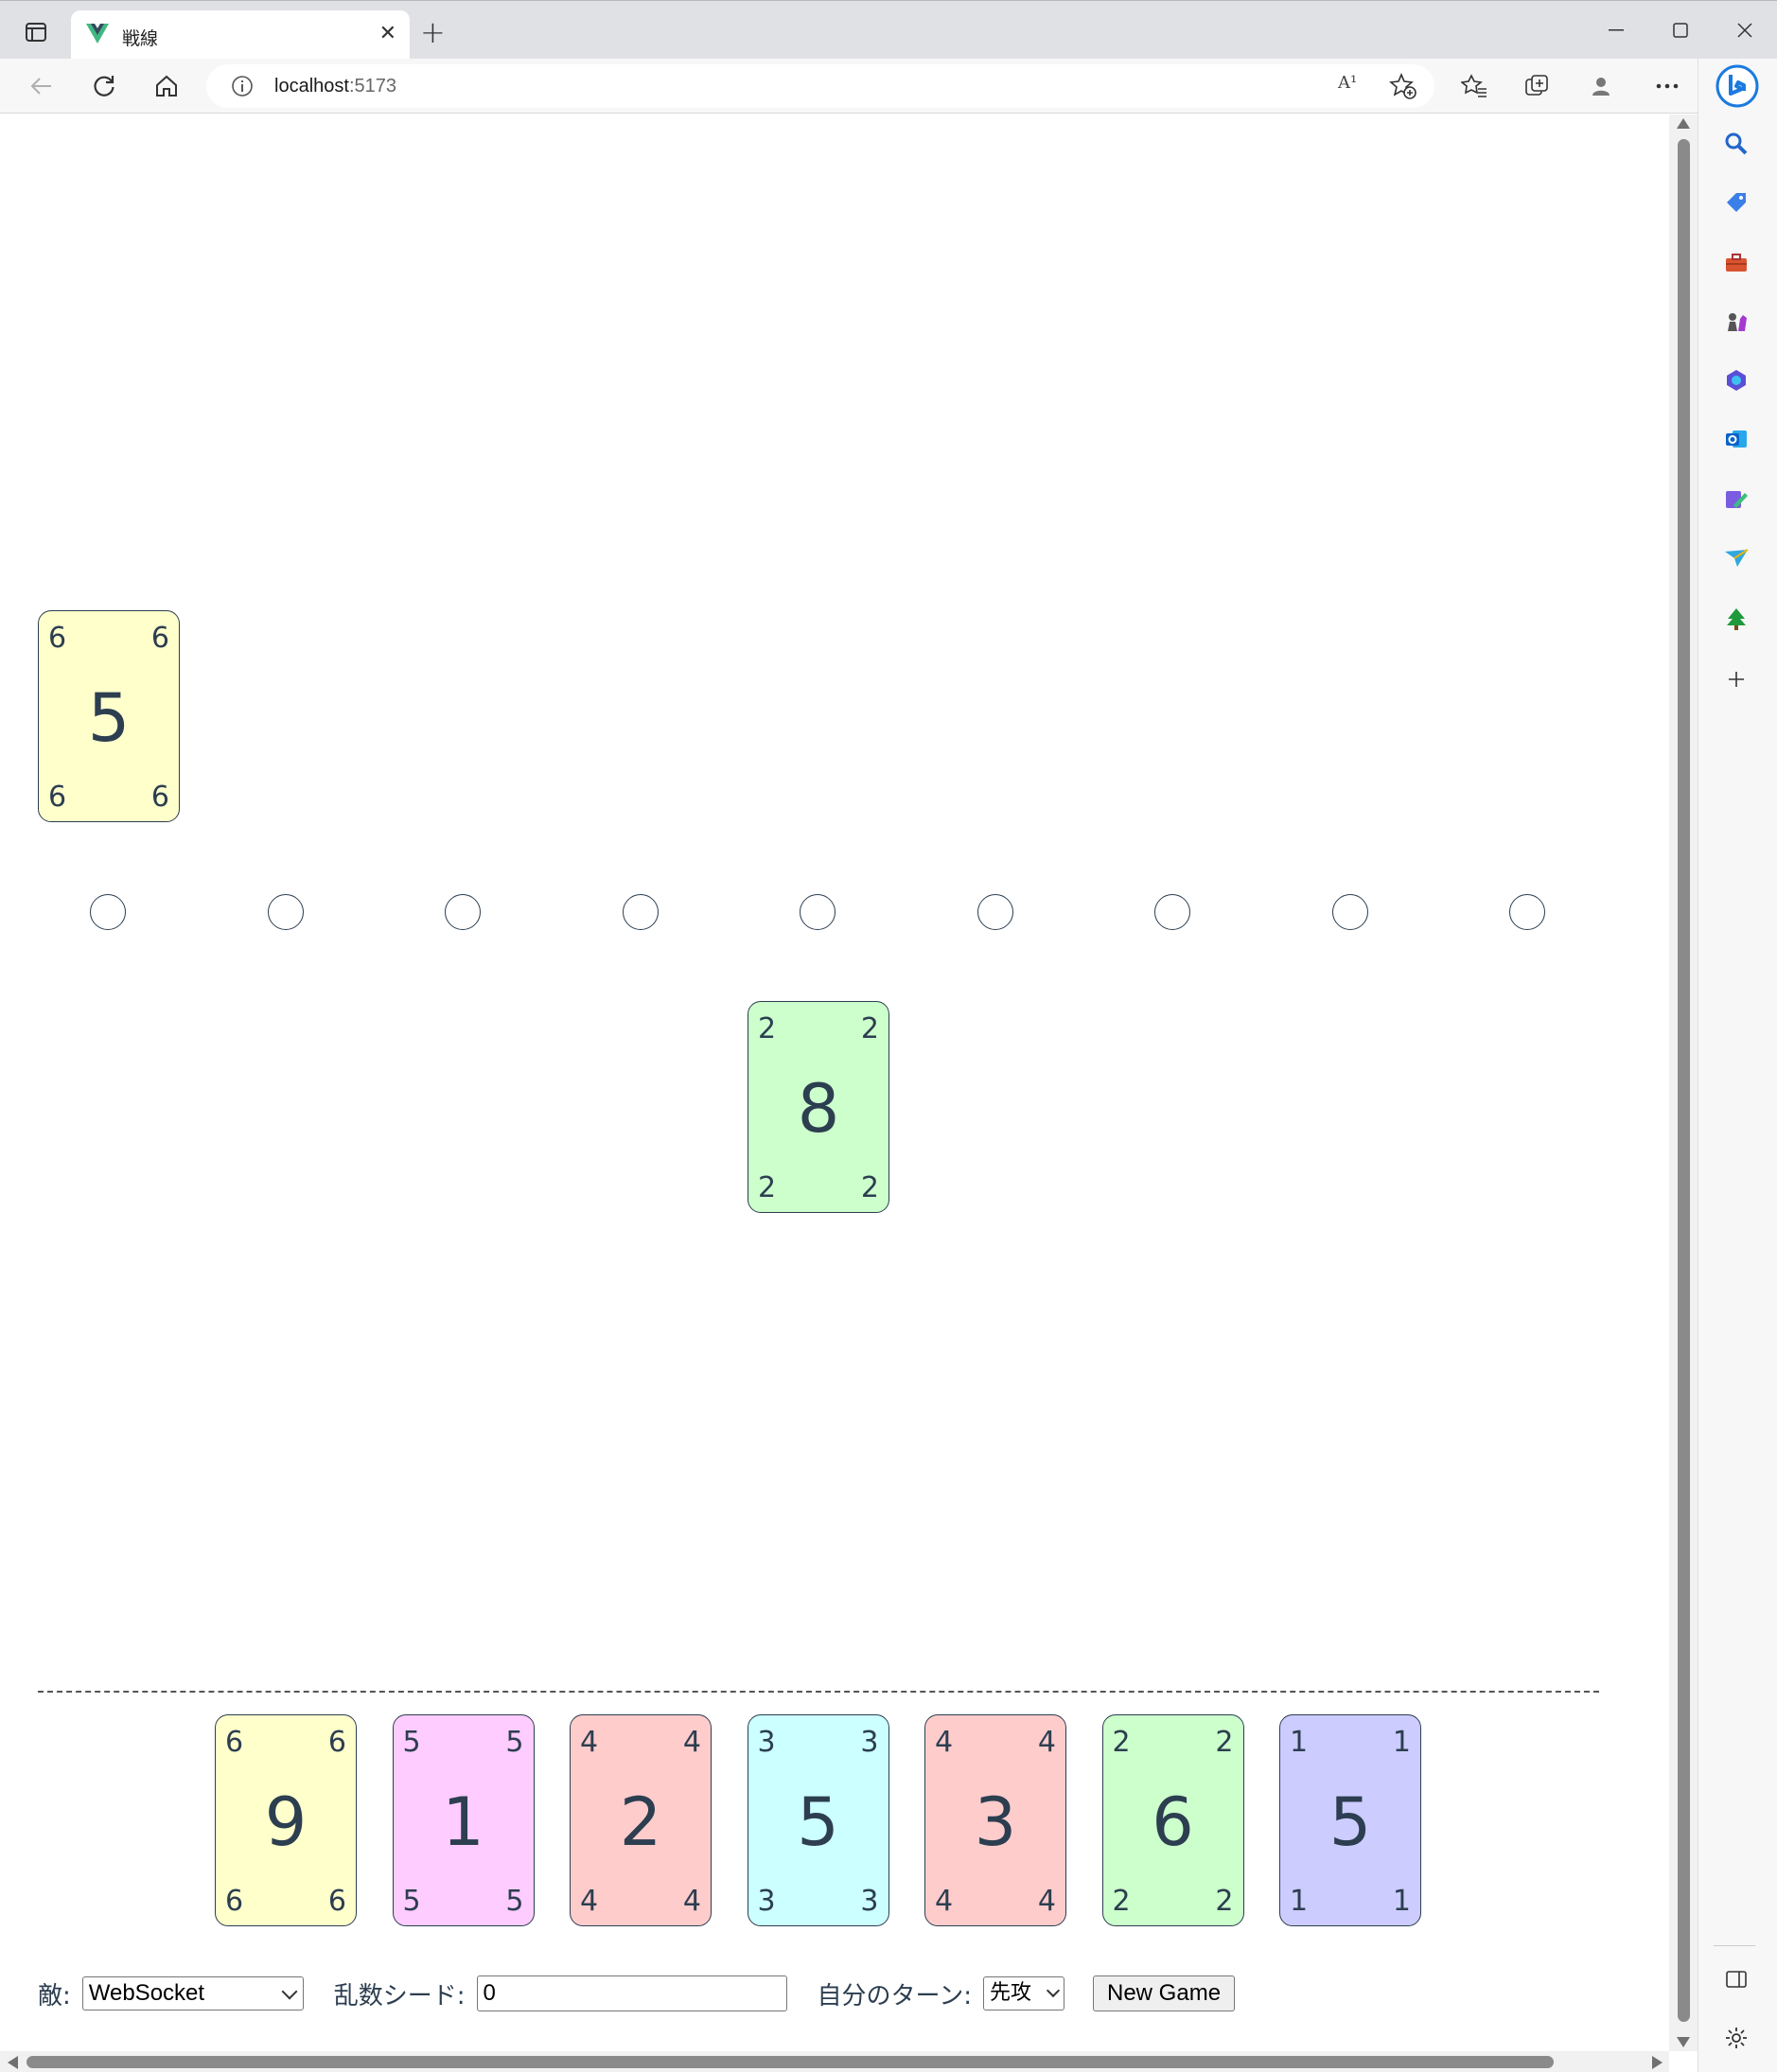 The height and width of the screenshot is (2072, 1777). I want to click on sidebar-tree-button, so click(1736, 619).